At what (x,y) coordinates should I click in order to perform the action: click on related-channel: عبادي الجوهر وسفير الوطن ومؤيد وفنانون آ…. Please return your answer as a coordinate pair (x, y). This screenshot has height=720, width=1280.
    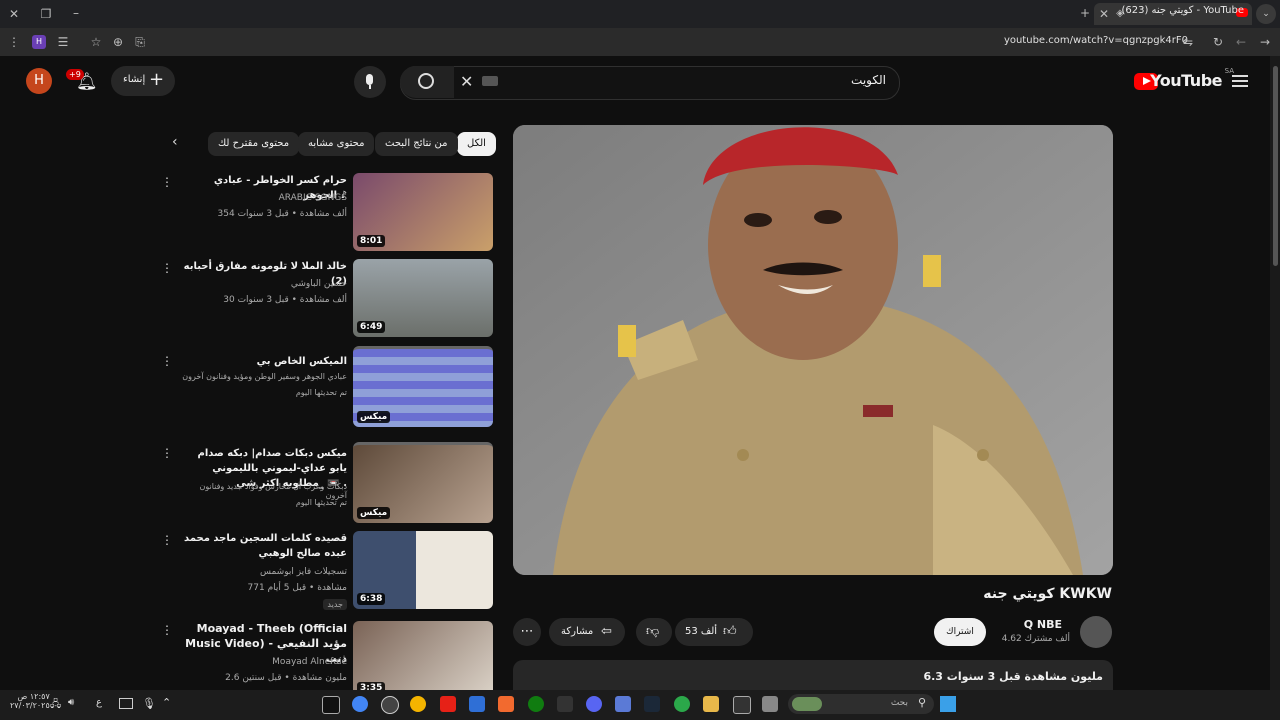
    Looking at the image, I should click on (262, 376).